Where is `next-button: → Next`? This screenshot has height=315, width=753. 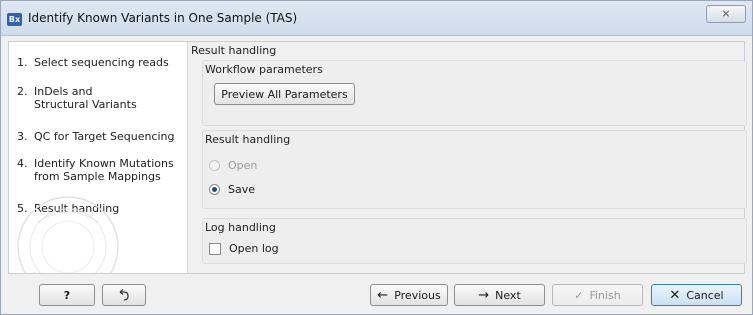
next-button: → Next is located at coordinates (499, 295).